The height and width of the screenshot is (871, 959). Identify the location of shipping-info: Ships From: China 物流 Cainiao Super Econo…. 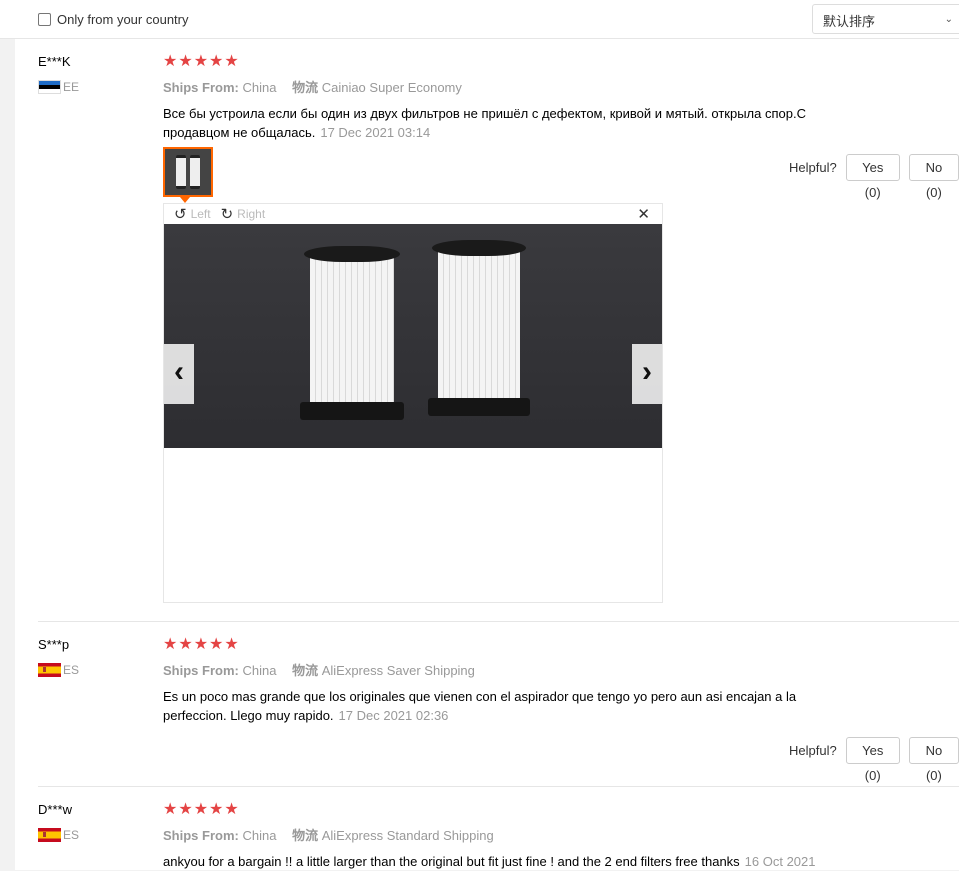
(513, 86).